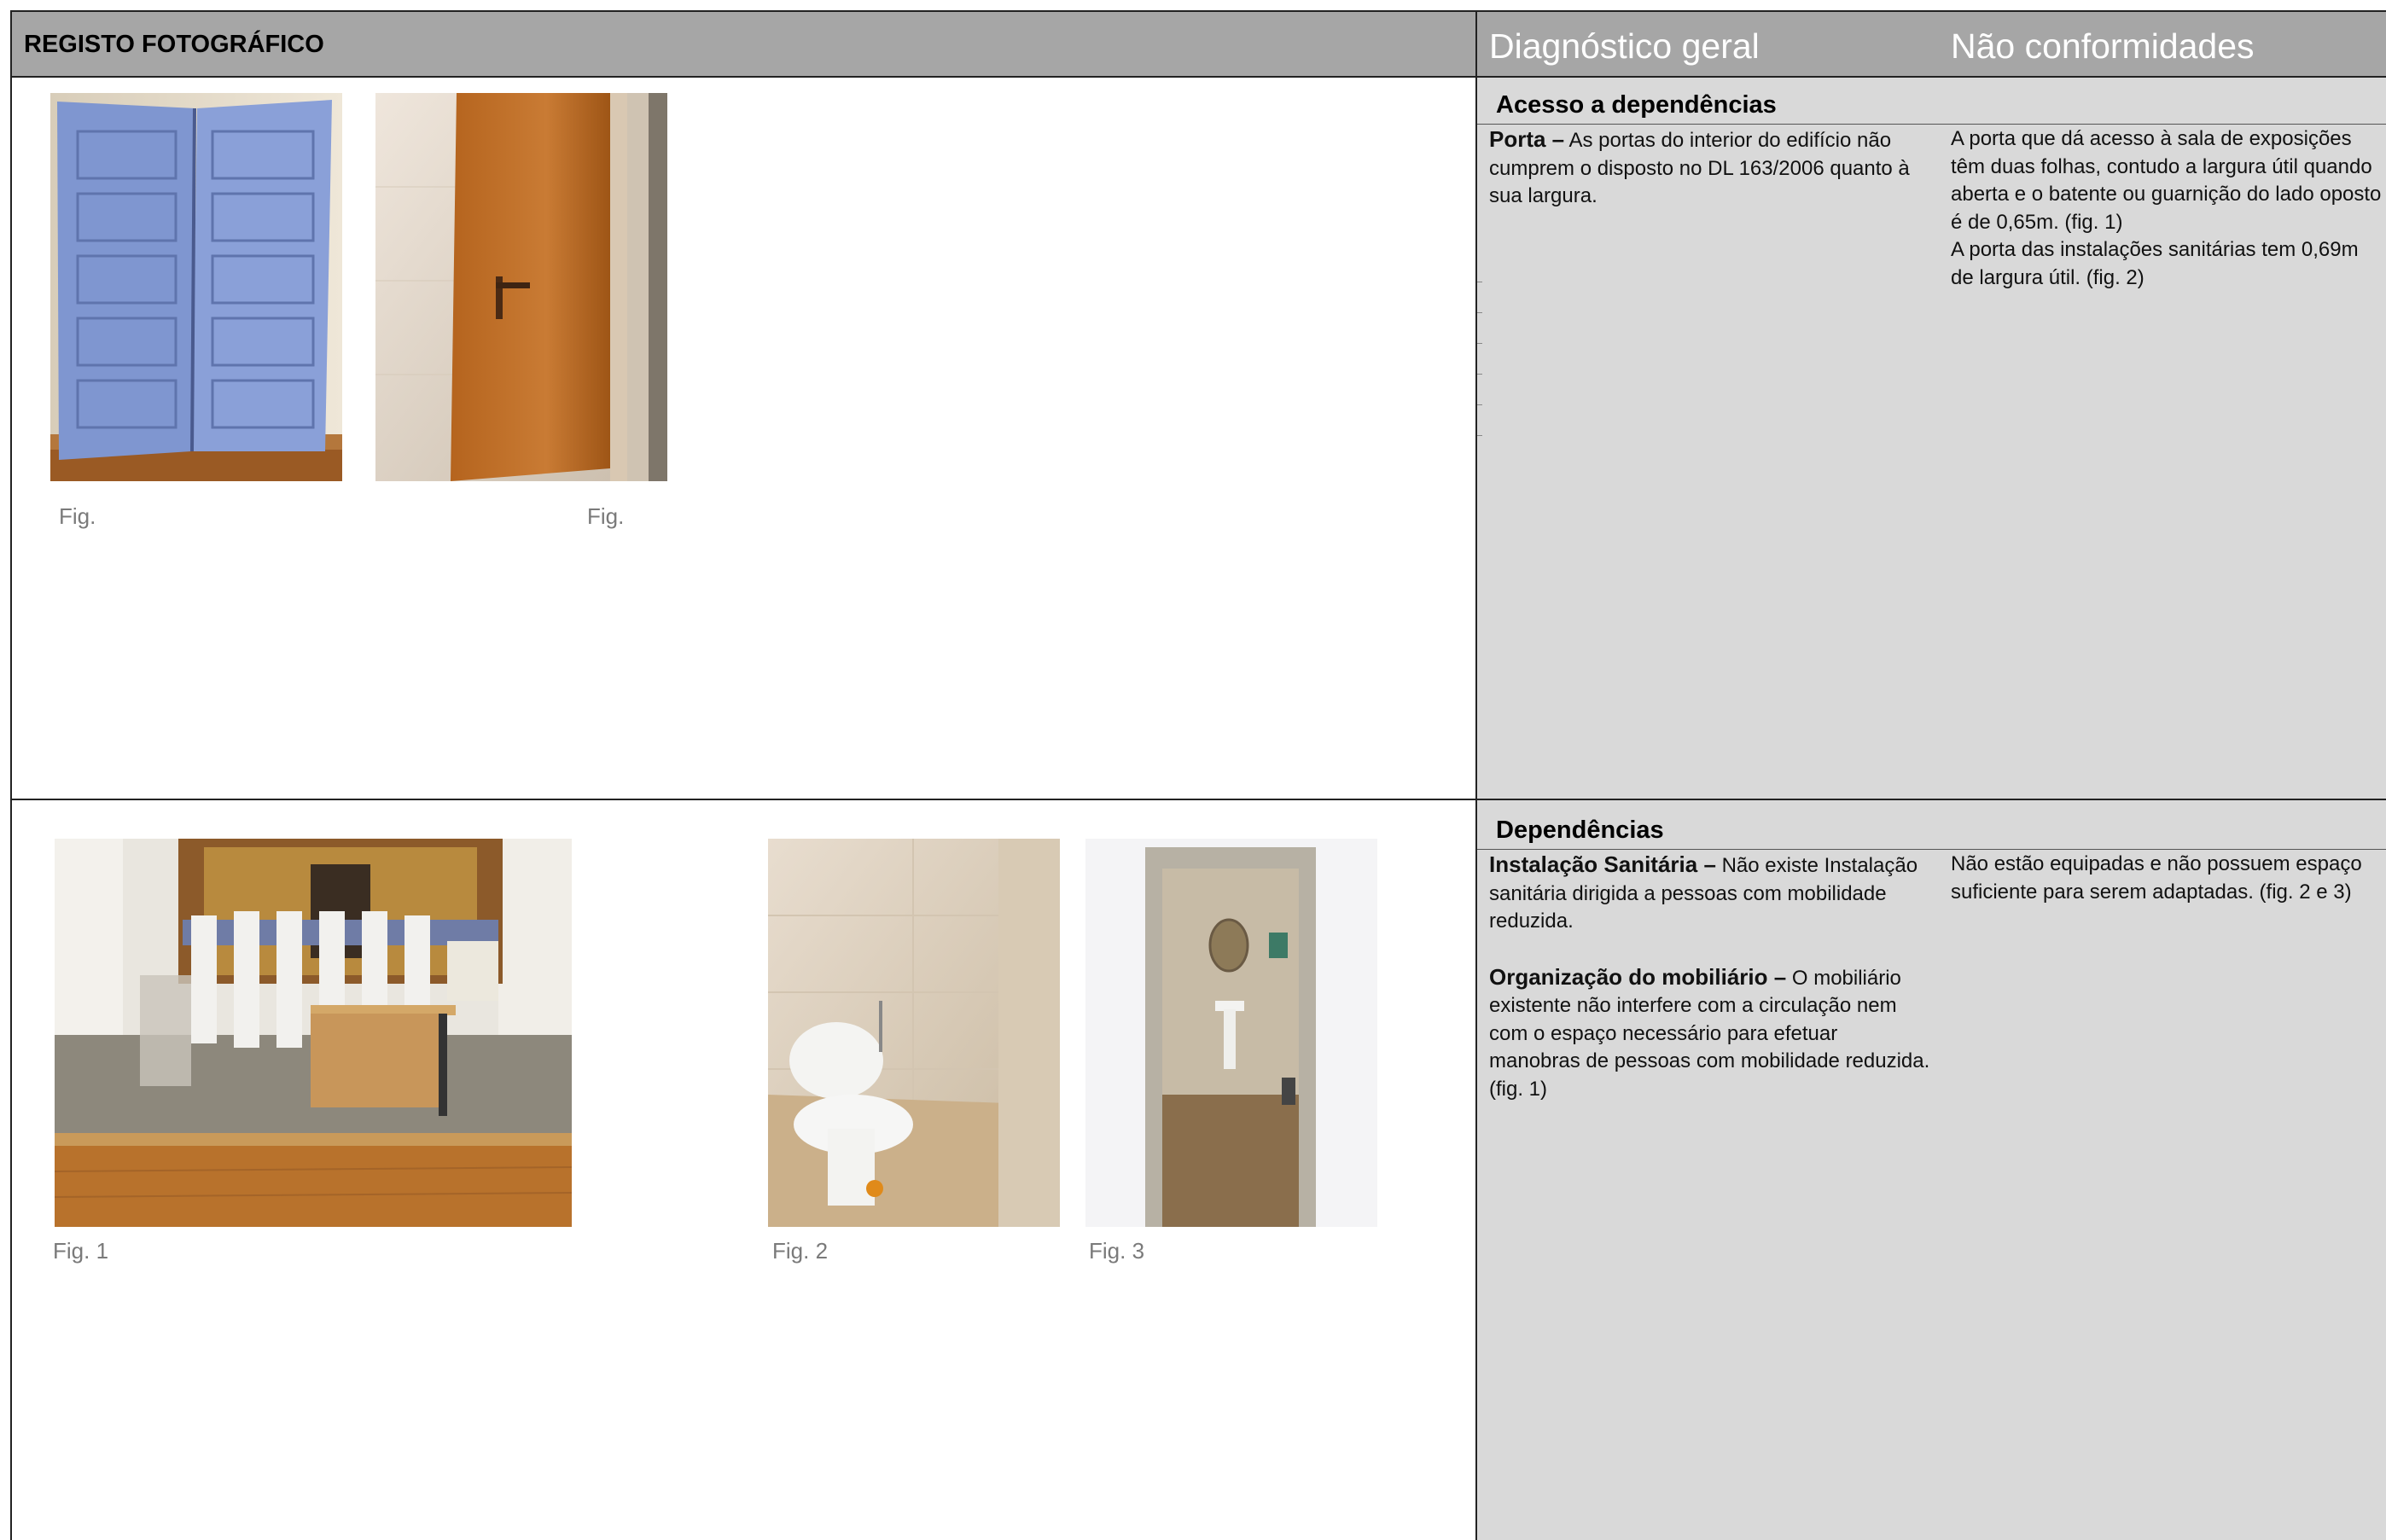 Image resolution: width=2386 pixels, height=1540 pixels. I want to click on caption-fig-door-2: Fig., so click(606, 516).